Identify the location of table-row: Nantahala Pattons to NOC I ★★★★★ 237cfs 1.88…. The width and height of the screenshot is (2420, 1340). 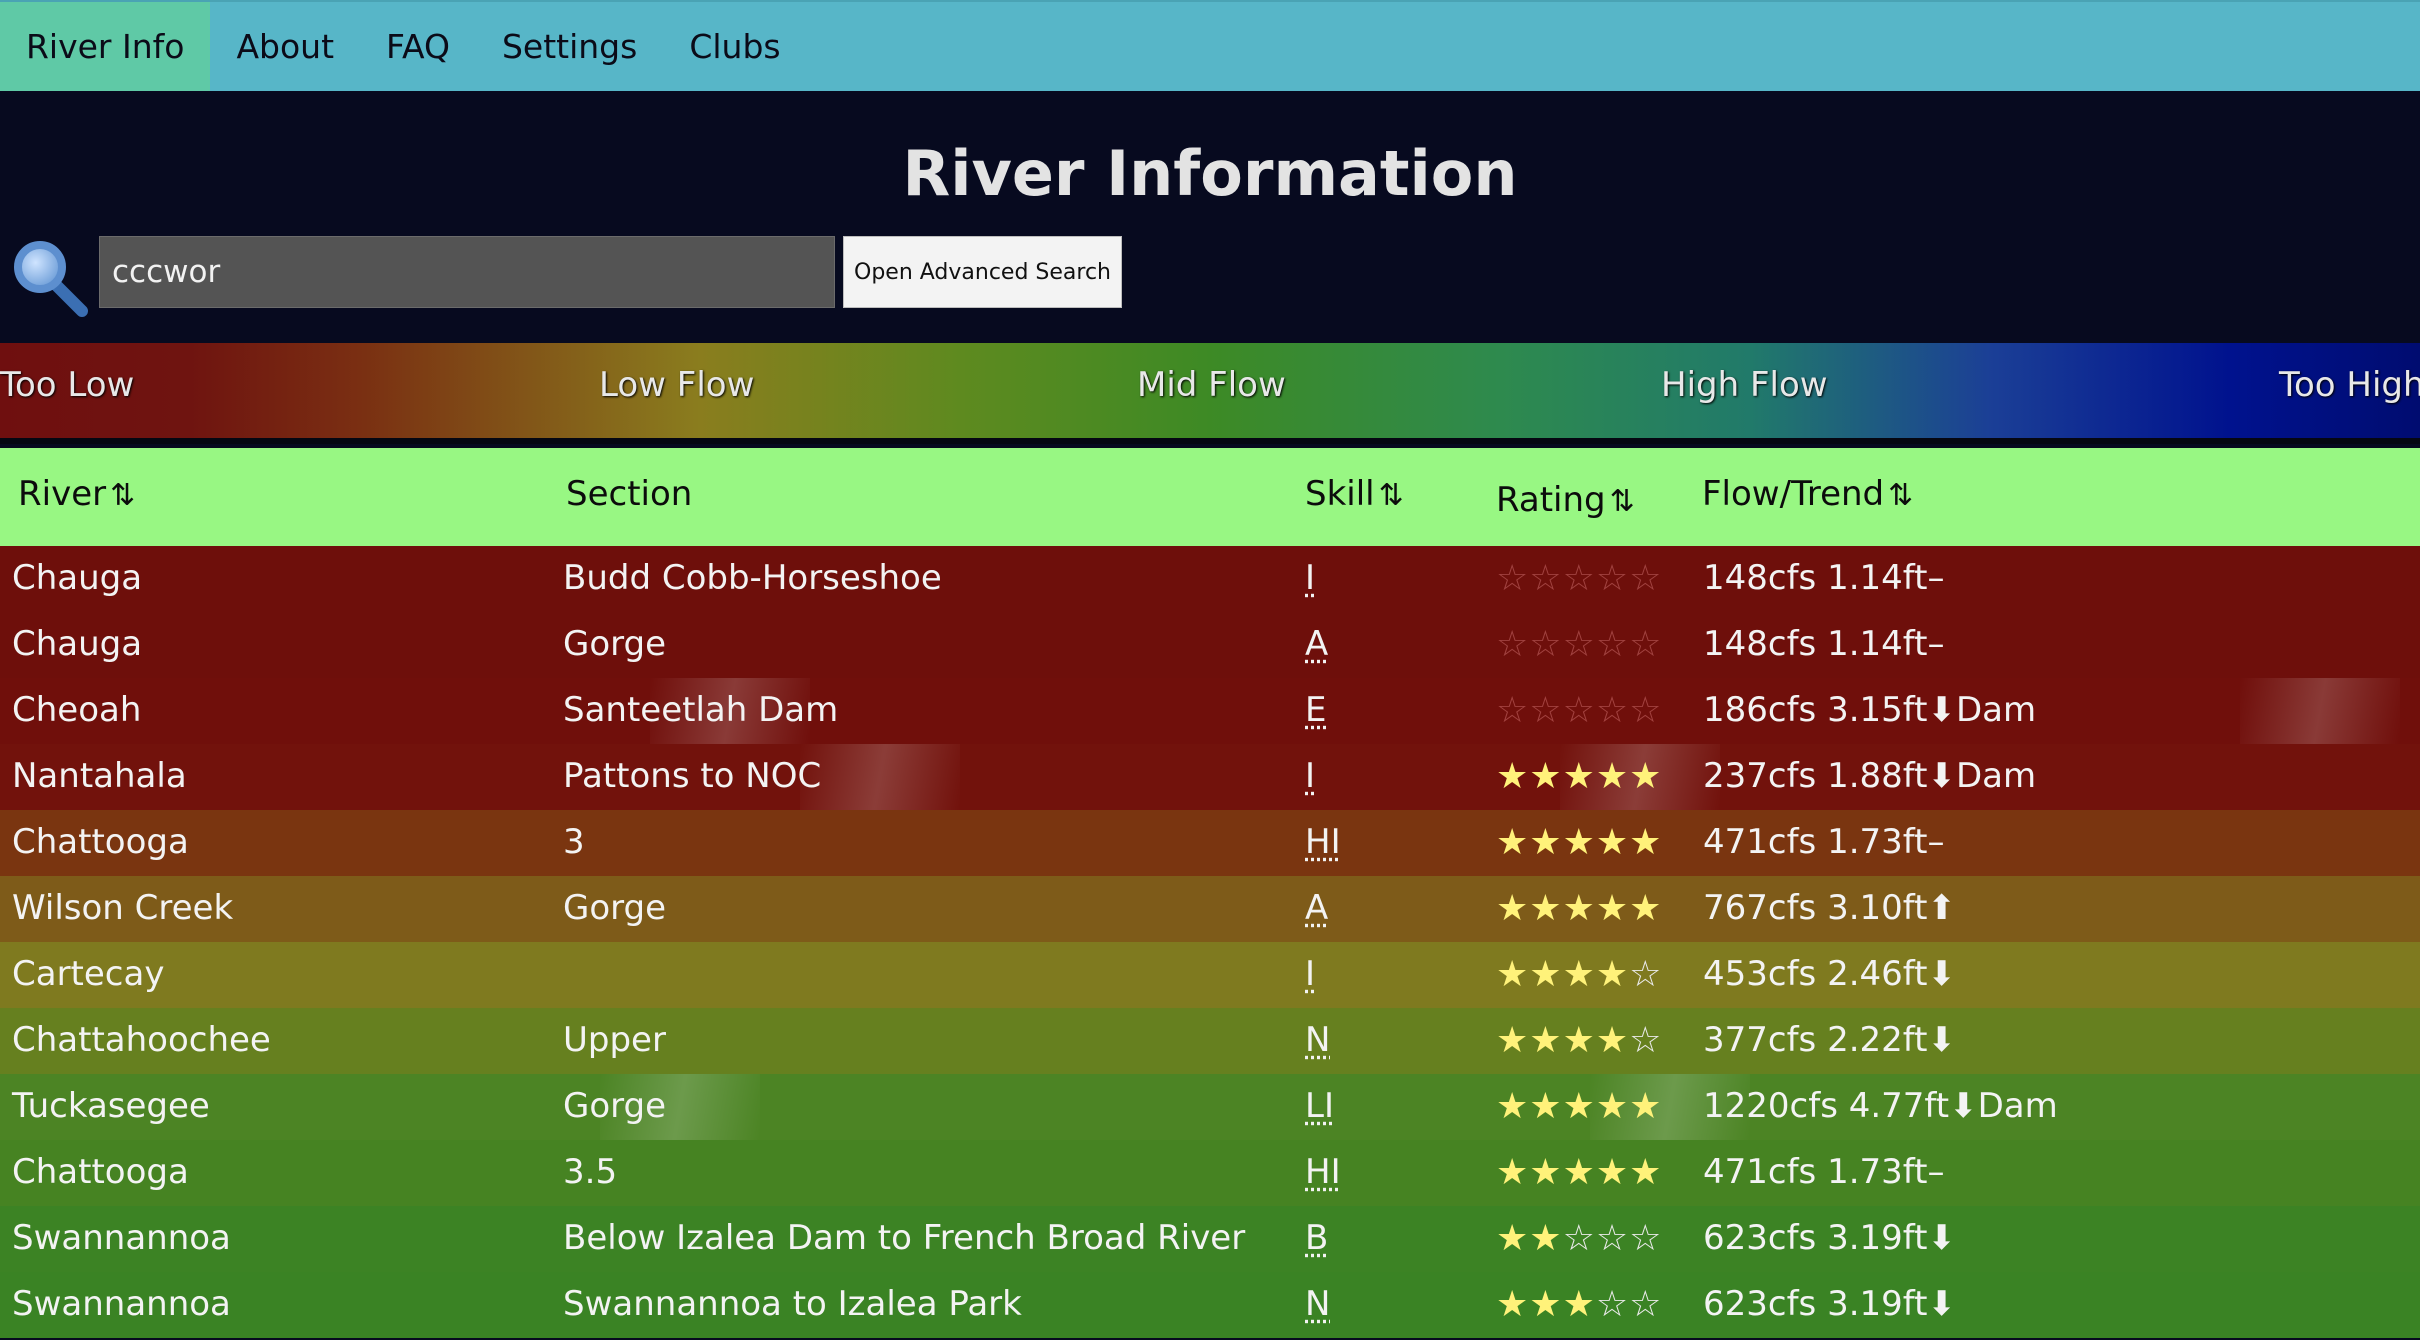
(1210, 777).